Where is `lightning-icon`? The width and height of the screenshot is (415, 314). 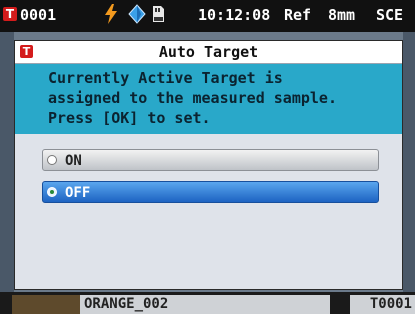
lightning-icon is located at coordinates (111, 16).